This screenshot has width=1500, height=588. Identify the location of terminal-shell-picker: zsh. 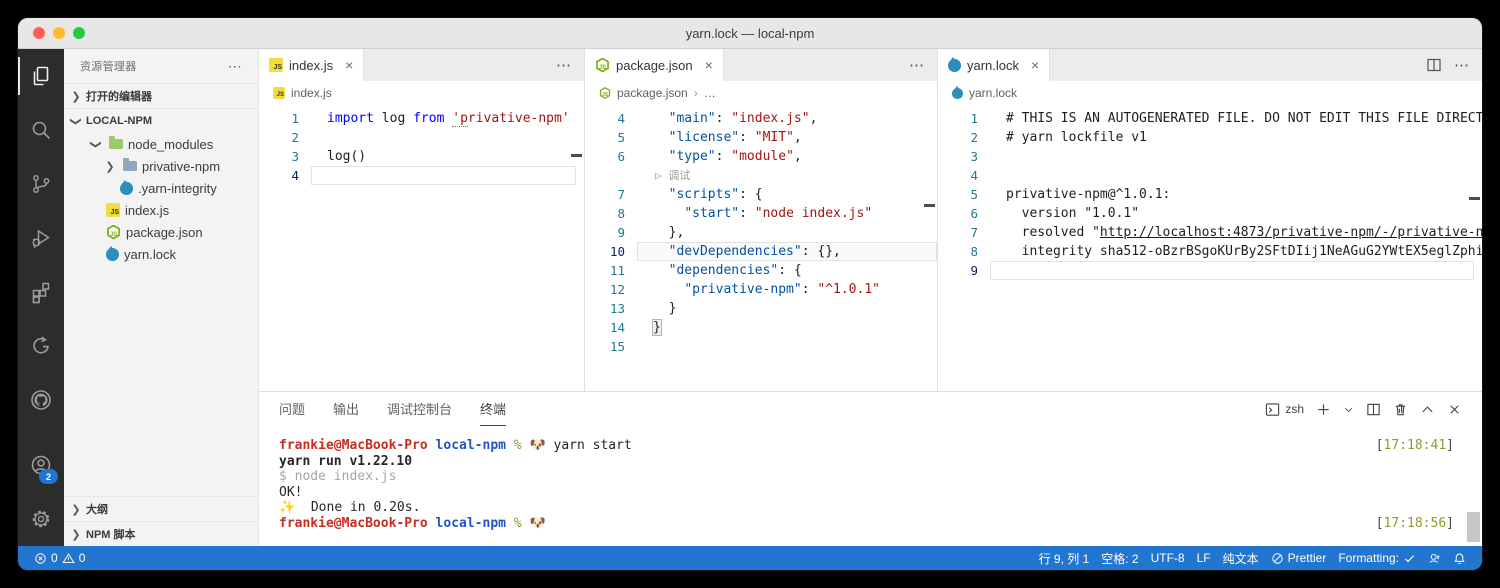
(1284, 409).